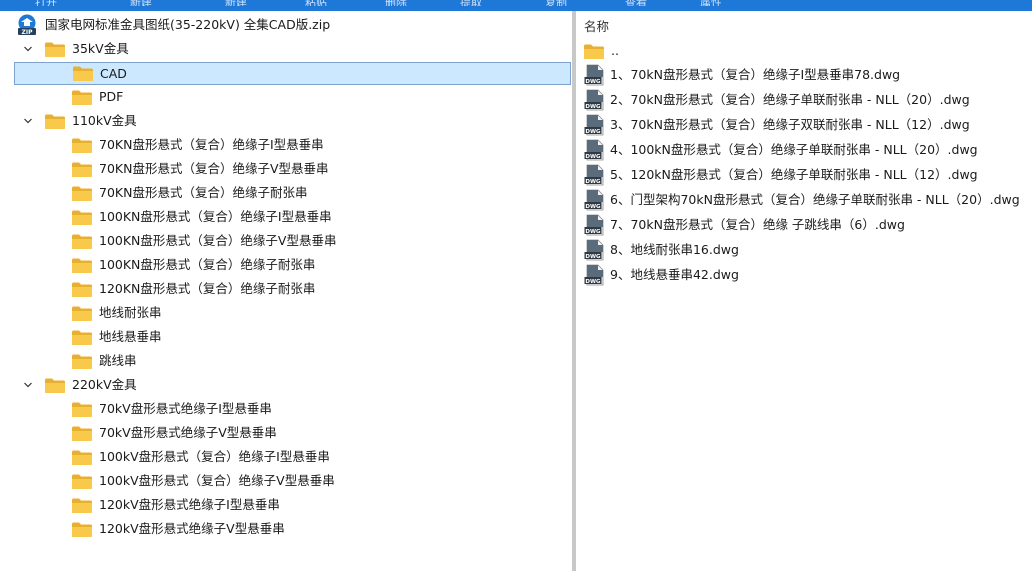 The height and width of the screenshot is (571, 1032). What do you see at coordinates (790, 124) in the screenshot?
I see `file-name: 3、70kN盘形悬式（复合）绝缘子双联耐张串 - NLL（12）.dwg` at bounding box center [790, 124].